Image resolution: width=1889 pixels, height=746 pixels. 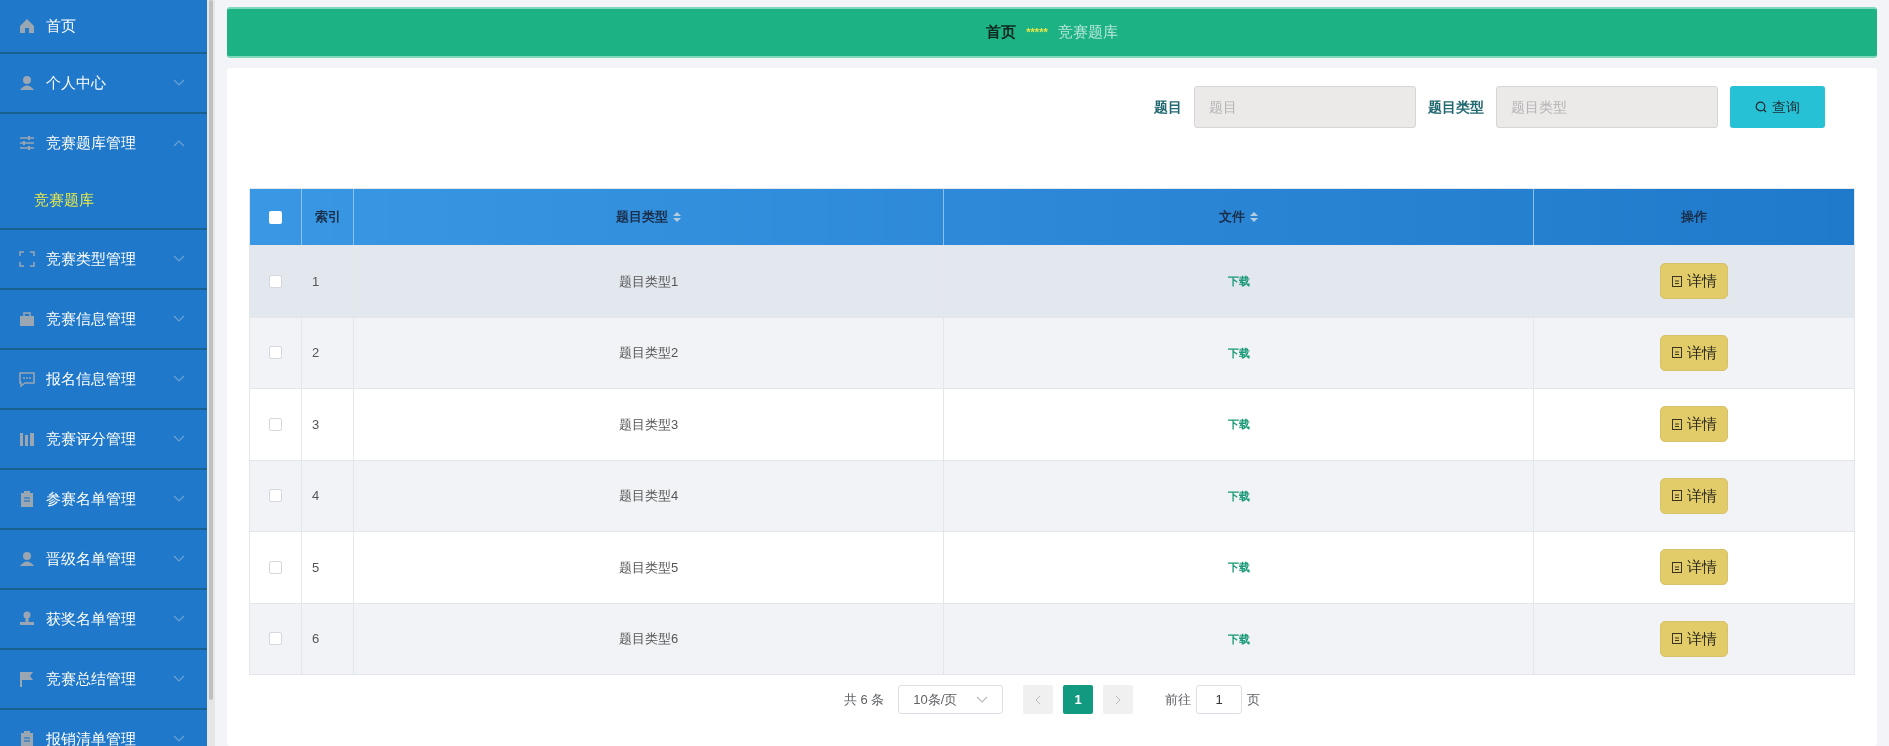 I want to click on column-header: 文件, so click(x=1232, y=217).